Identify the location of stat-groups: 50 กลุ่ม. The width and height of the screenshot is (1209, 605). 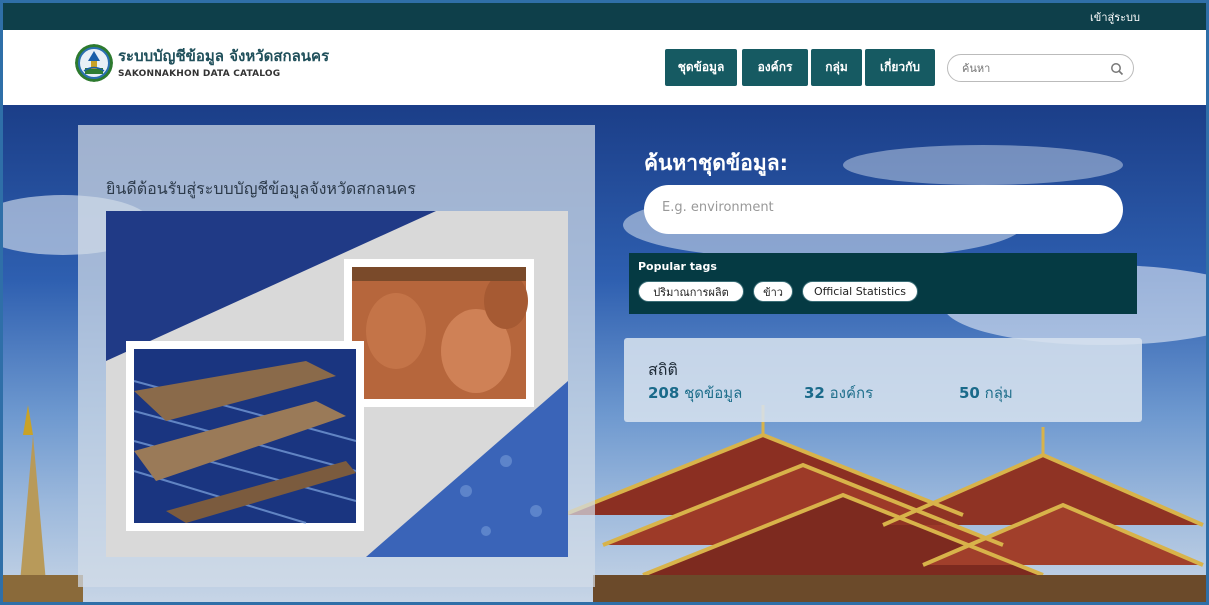
(986, 393).